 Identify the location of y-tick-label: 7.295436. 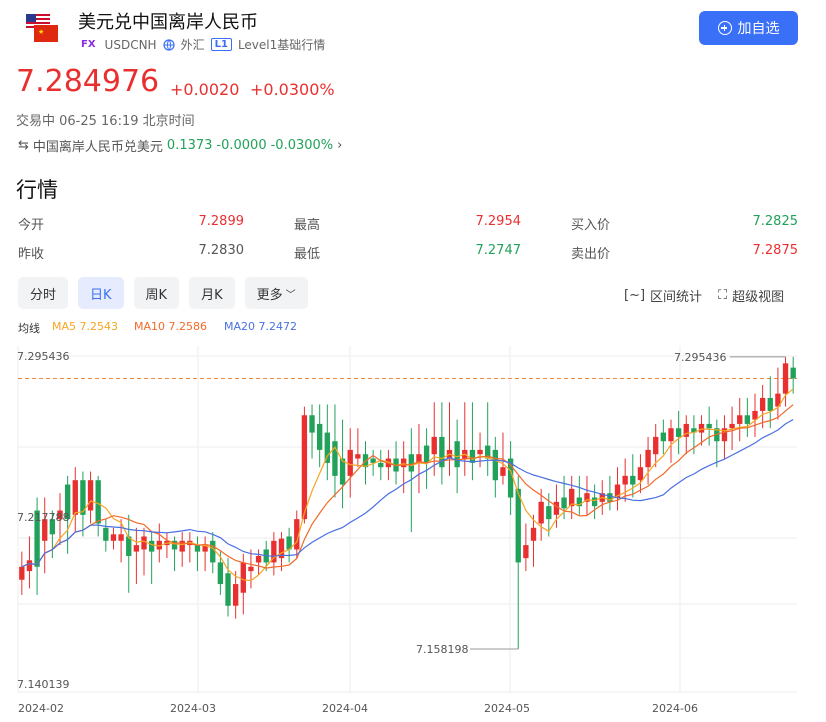
(43, 356).